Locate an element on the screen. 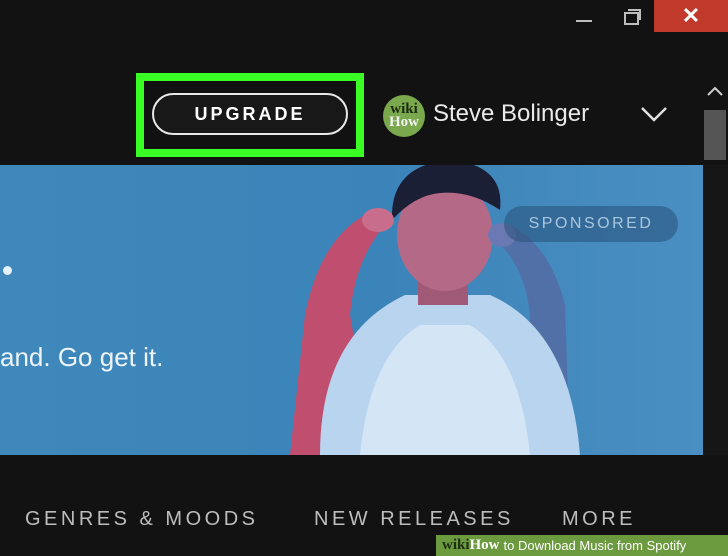 This screenshot has height=556, width=728. close-button: ✕ is located at coordinates (691, 16).